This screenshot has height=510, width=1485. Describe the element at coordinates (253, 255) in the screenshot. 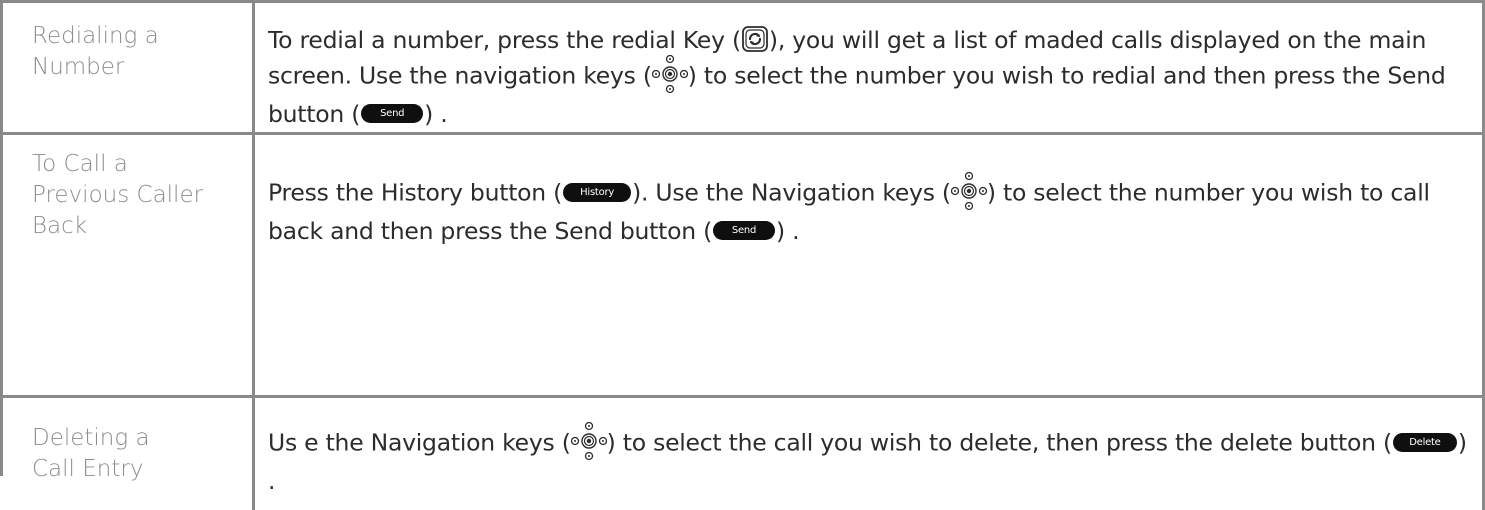

I see `table-column-divider` at that location.